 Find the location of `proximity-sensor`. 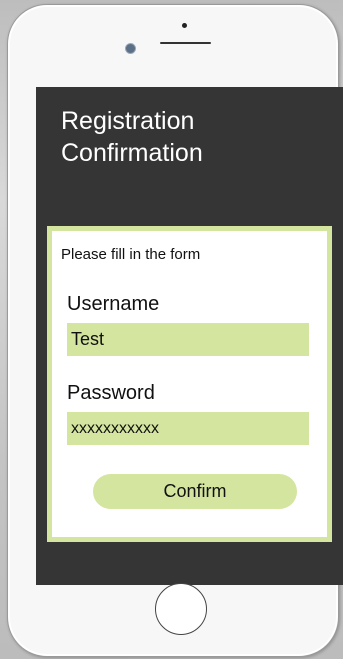

proximity-sensor is located at coordinates (184, 25).